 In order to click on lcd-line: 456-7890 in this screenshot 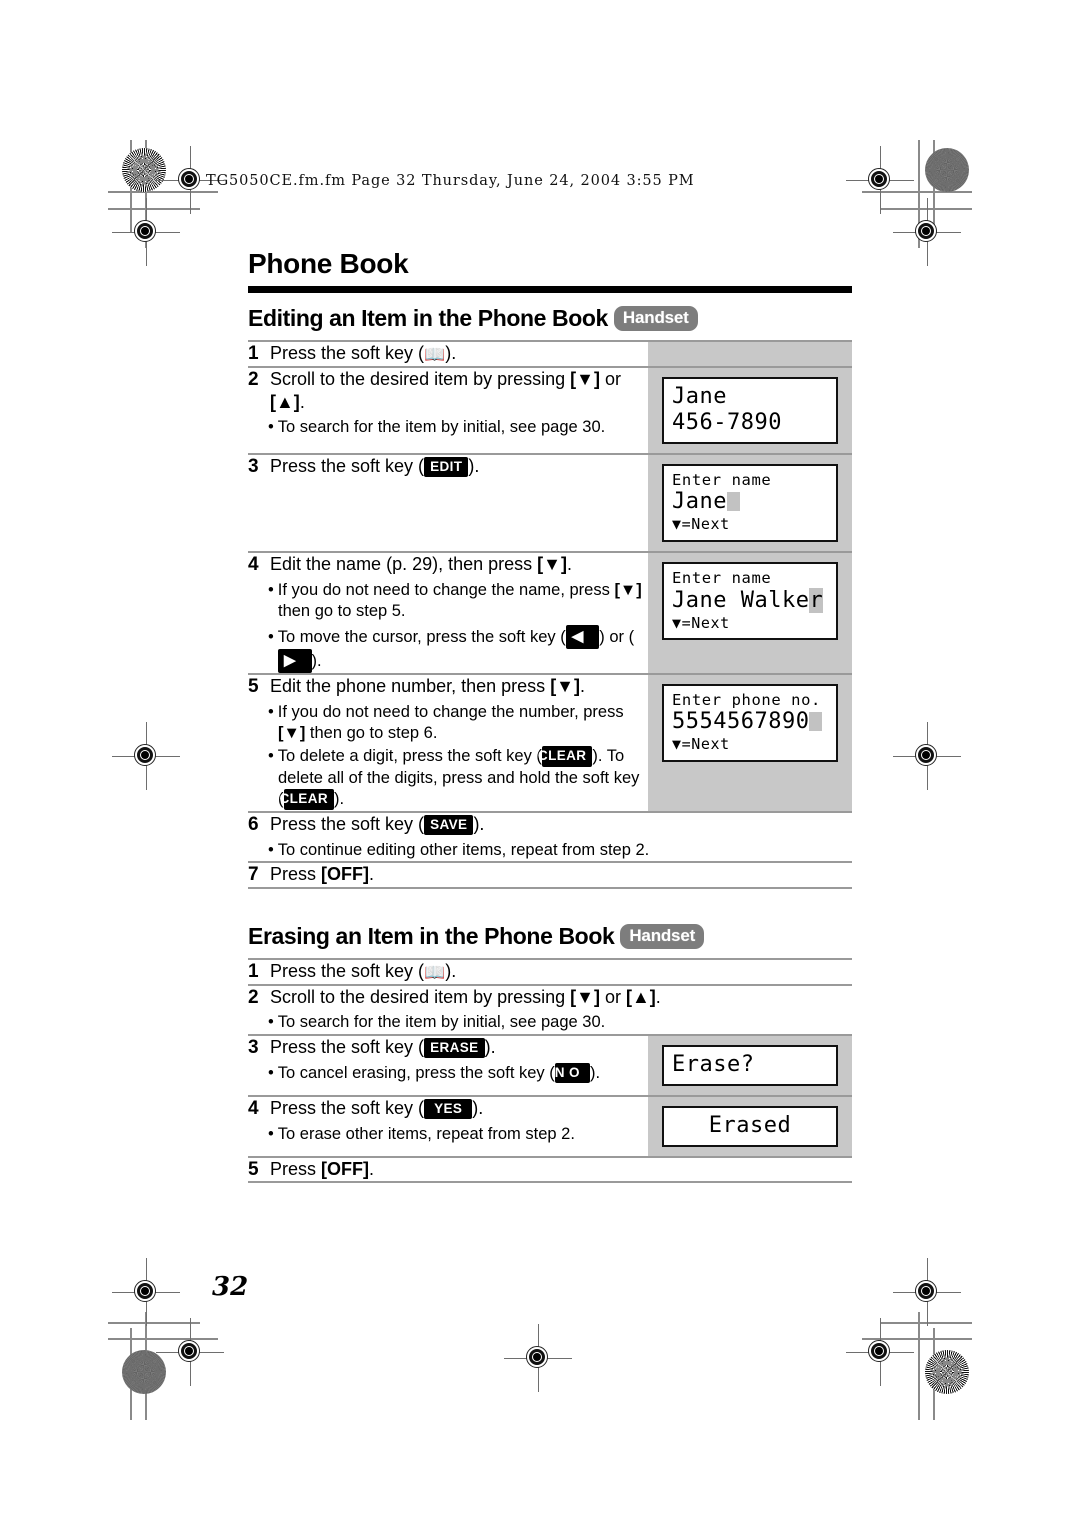, I will do `click(727, 422)`.